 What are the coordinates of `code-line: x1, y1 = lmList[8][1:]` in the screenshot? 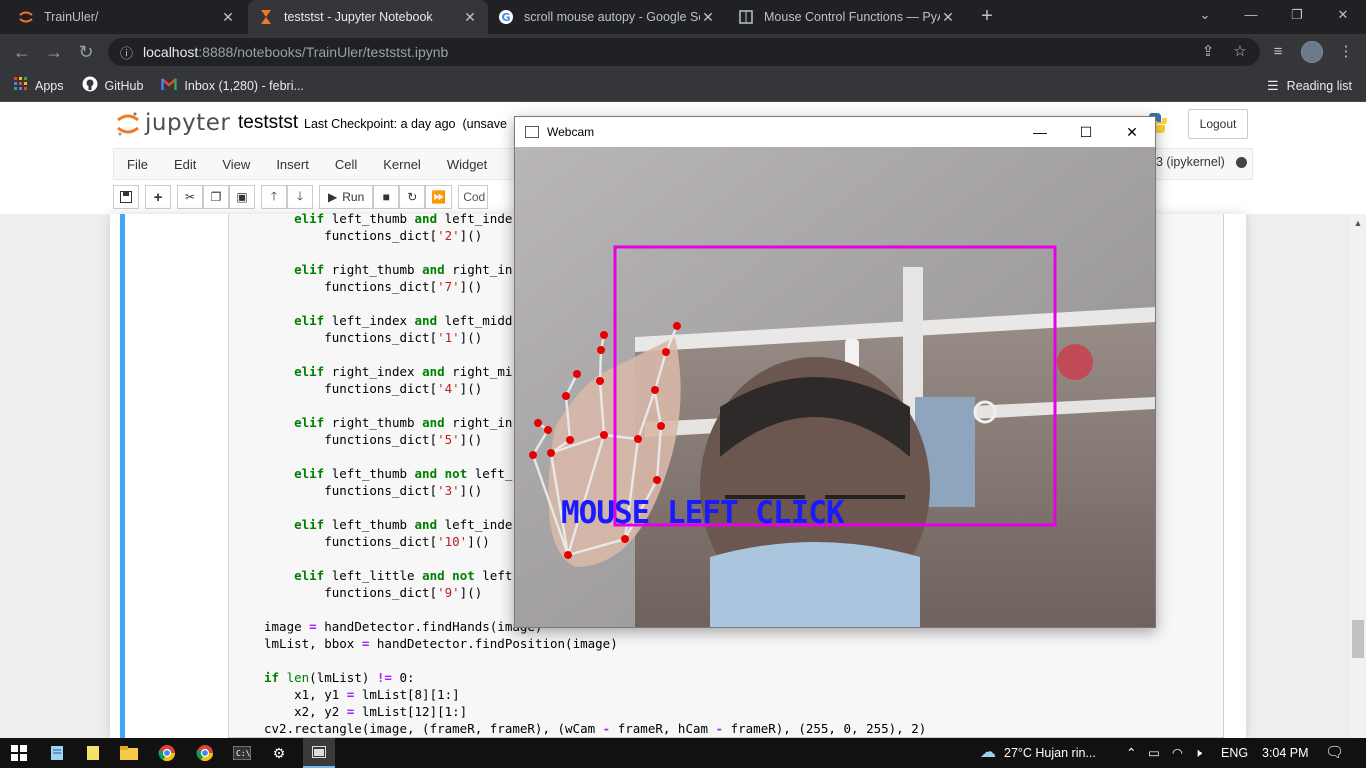 It's located at (362, 694).